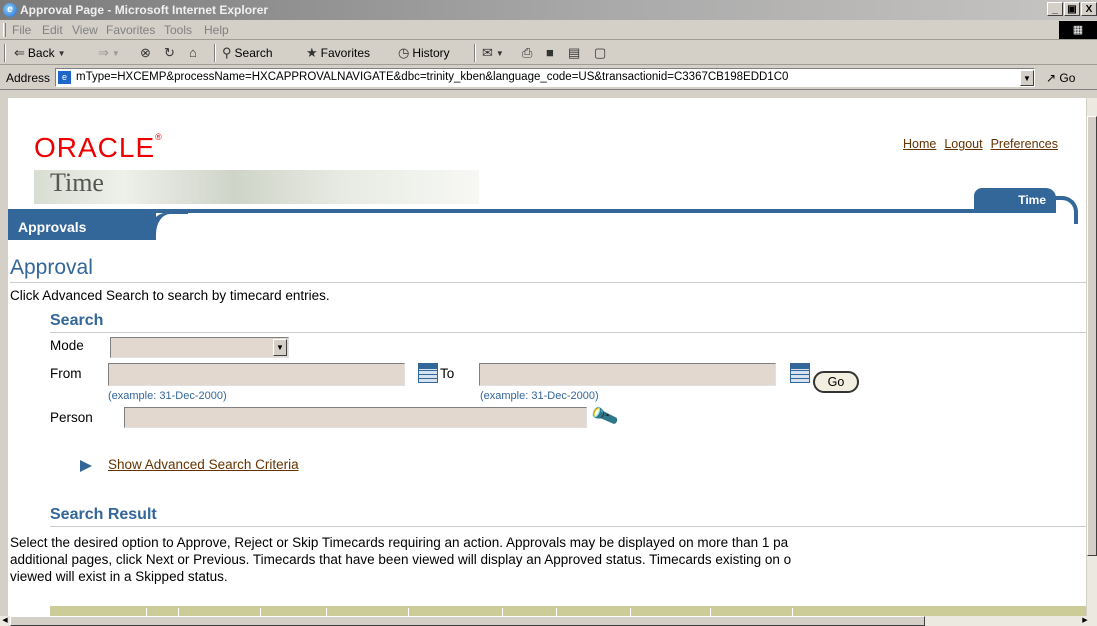 This screenshot has height=626, width=1097. What do you see at coordinates (95, 147) in the screenshot?
I see `oracle-logo-text: ORACLE` at bounding box center [95, 147].